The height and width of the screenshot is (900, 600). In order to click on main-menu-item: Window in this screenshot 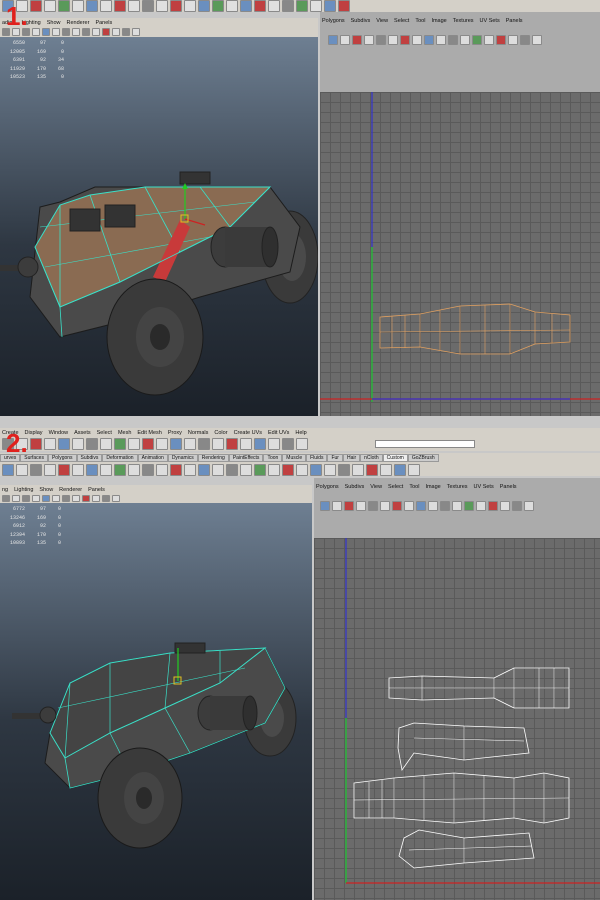, I will do `click(59, 433)`.